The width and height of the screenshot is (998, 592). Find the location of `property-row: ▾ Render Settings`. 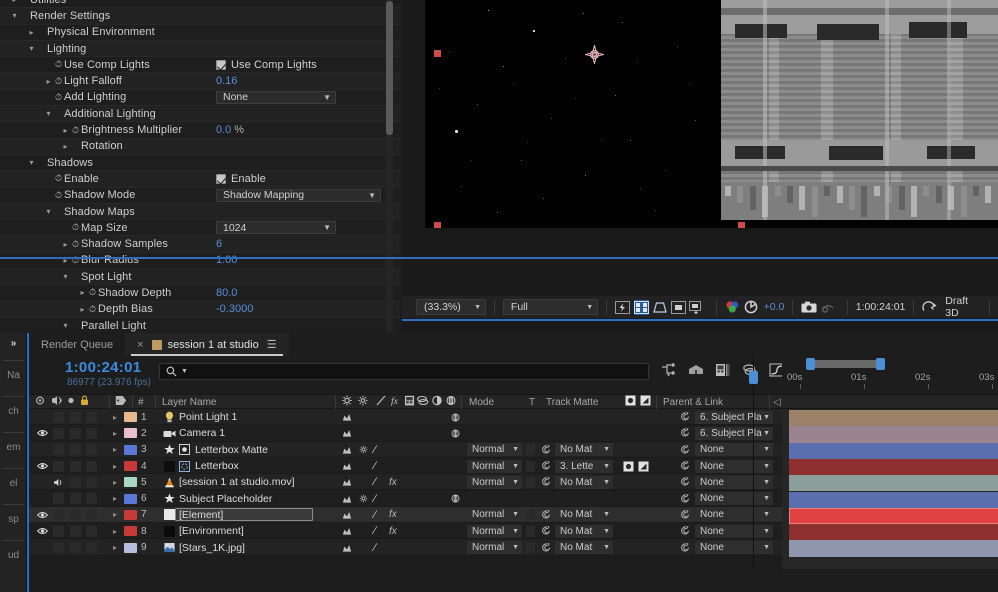

property-row: ▾ Render Settings is located at coordinates (200, 16).